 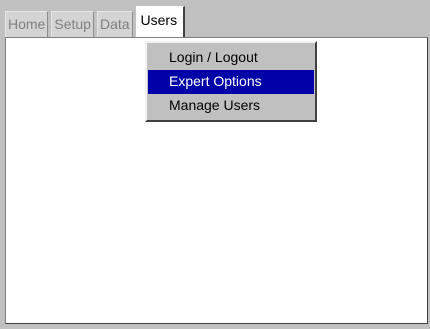 I want to click on menu-item-expert-options: Expert Options, so click(x=231, y=82).